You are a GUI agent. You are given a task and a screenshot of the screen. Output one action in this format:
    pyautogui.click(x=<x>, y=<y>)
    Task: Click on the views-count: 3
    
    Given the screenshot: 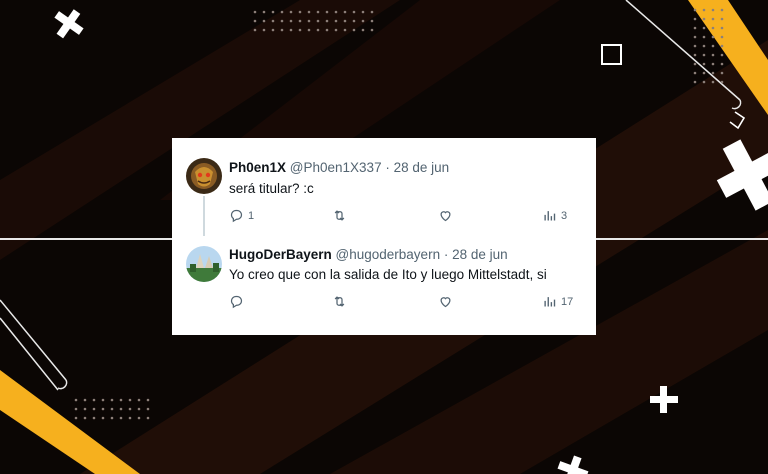 What is the action you would take?
    pyautogui.click(x=564, y=215)
    